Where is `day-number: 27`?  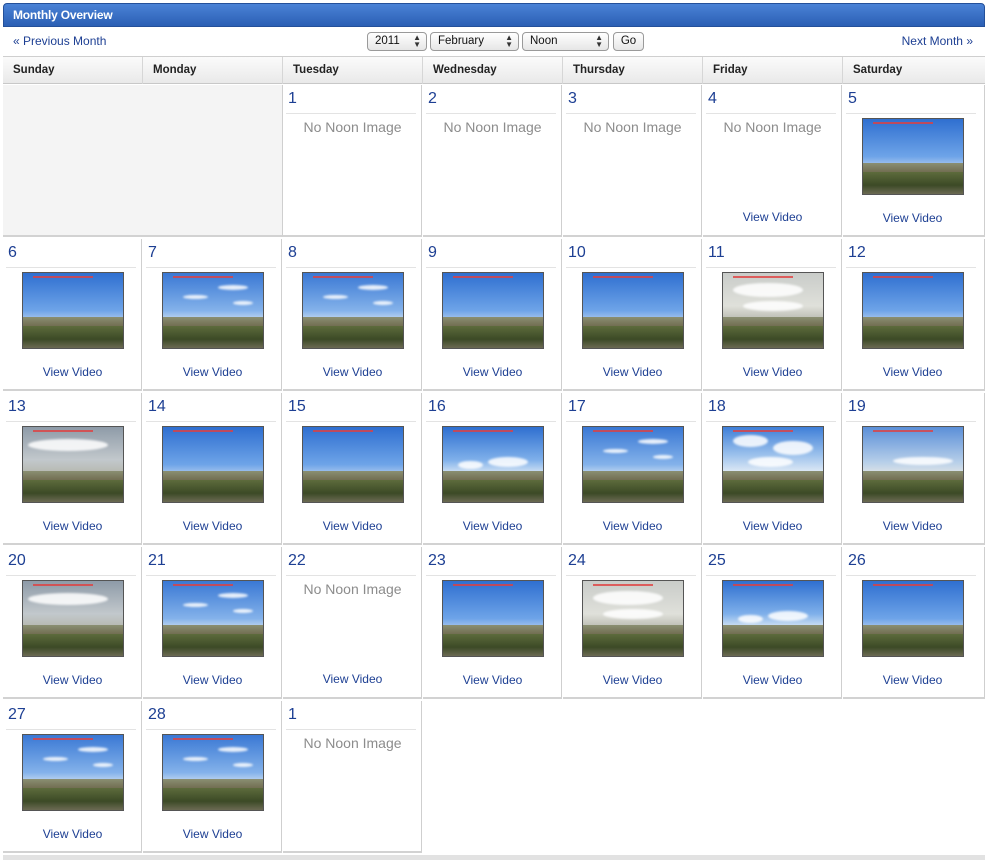 day-number: 27 is located at coordinates (71, 718).